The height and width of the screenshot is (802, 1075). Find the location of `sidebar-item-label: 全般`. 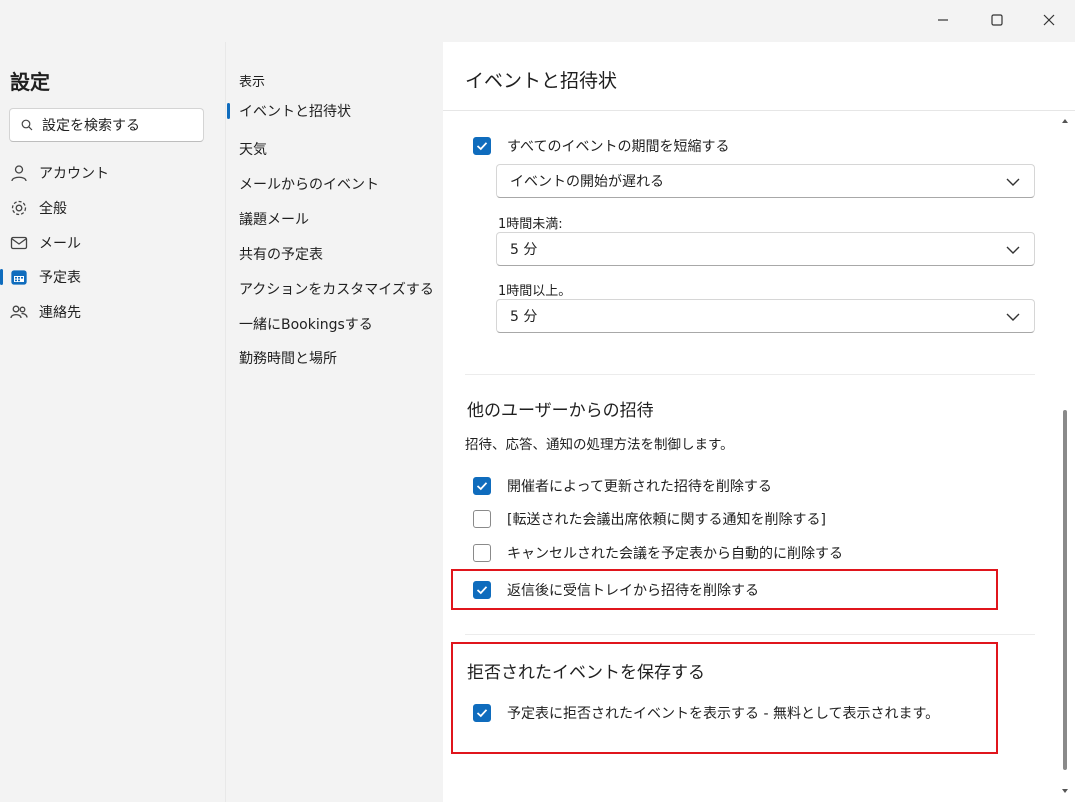

sidebar-item-label: 全般 is located at coordinates (53, 209).